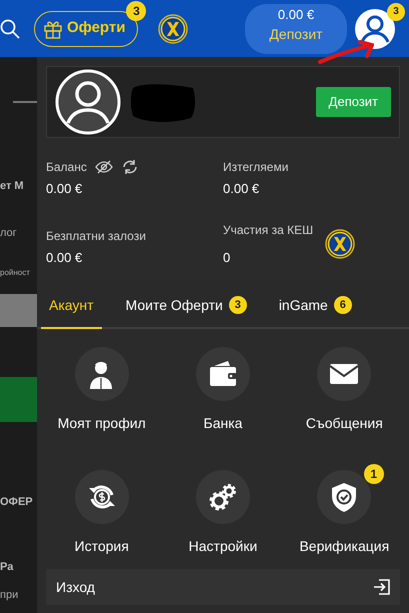 The width and height of the screenshot is (409, 613). What do you see at coordinates (346, 53) in the screenshot?
I see `annotation-arrow` at bounding box center [346, 53].